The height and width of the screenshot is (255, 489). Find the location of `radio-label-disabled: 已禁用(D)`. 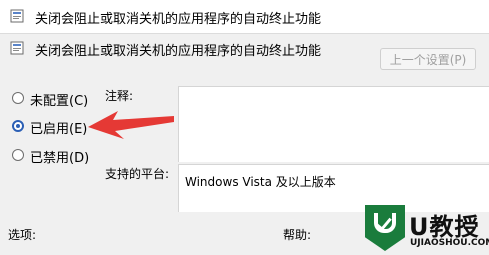

radio-label-disabled: 已禁用(D) is located at coordinates (59, 156).